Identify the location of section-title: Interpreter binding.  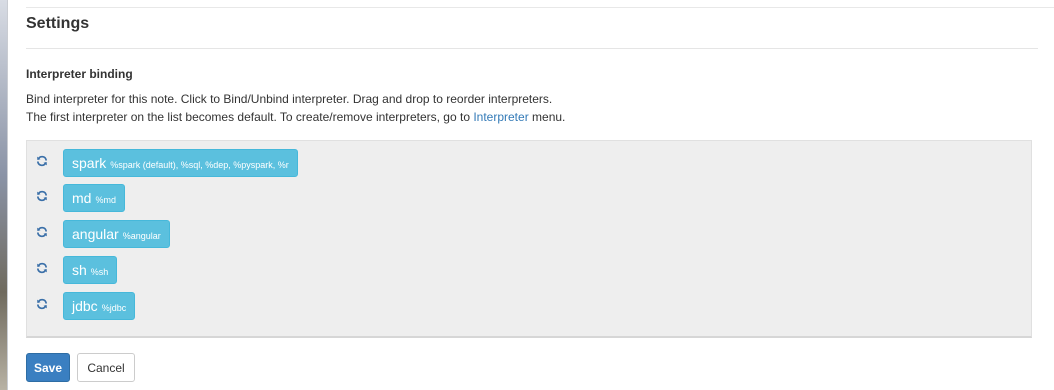
(79, 74).